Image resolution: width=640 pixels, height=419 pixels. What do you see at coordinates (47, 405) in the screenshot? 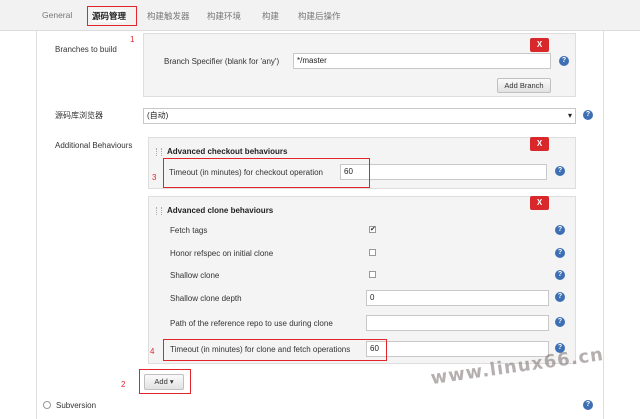
I see `subversion-radio` at bounding box center [47, 405].